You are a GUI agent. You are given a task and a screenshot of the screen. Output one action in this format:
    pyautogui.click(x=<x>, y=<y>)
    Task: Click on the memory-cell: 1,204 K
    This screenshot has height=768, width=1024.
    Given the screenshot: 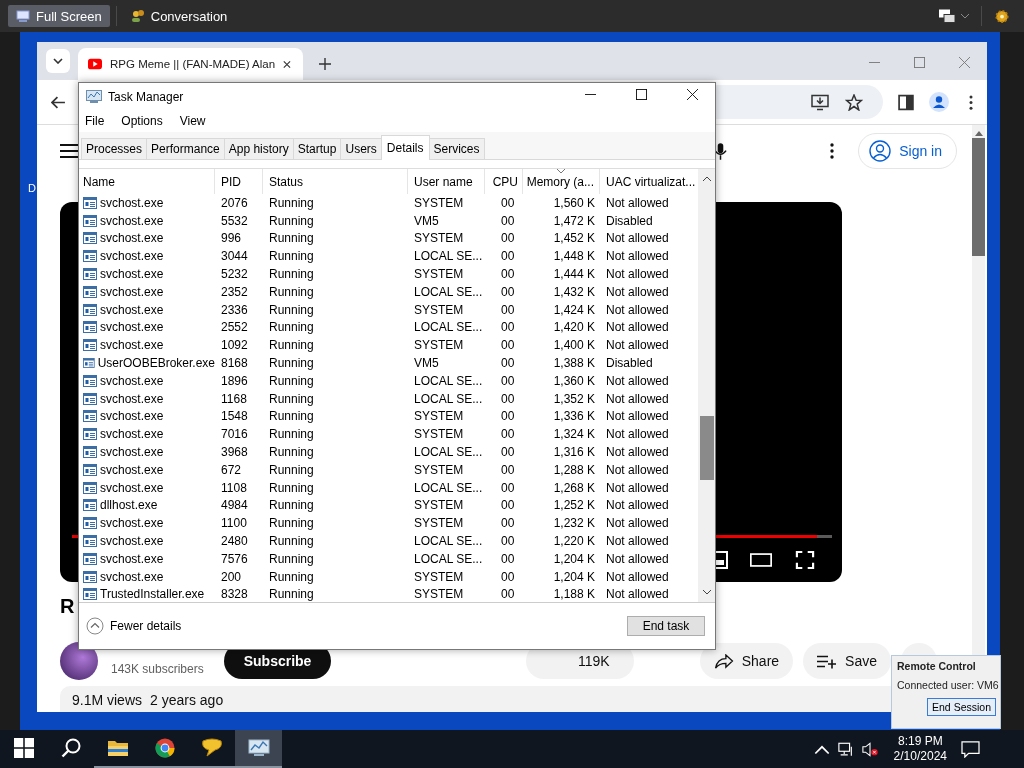 What is the action you would take?
    pyautogui.click(x=574, y=558)
    